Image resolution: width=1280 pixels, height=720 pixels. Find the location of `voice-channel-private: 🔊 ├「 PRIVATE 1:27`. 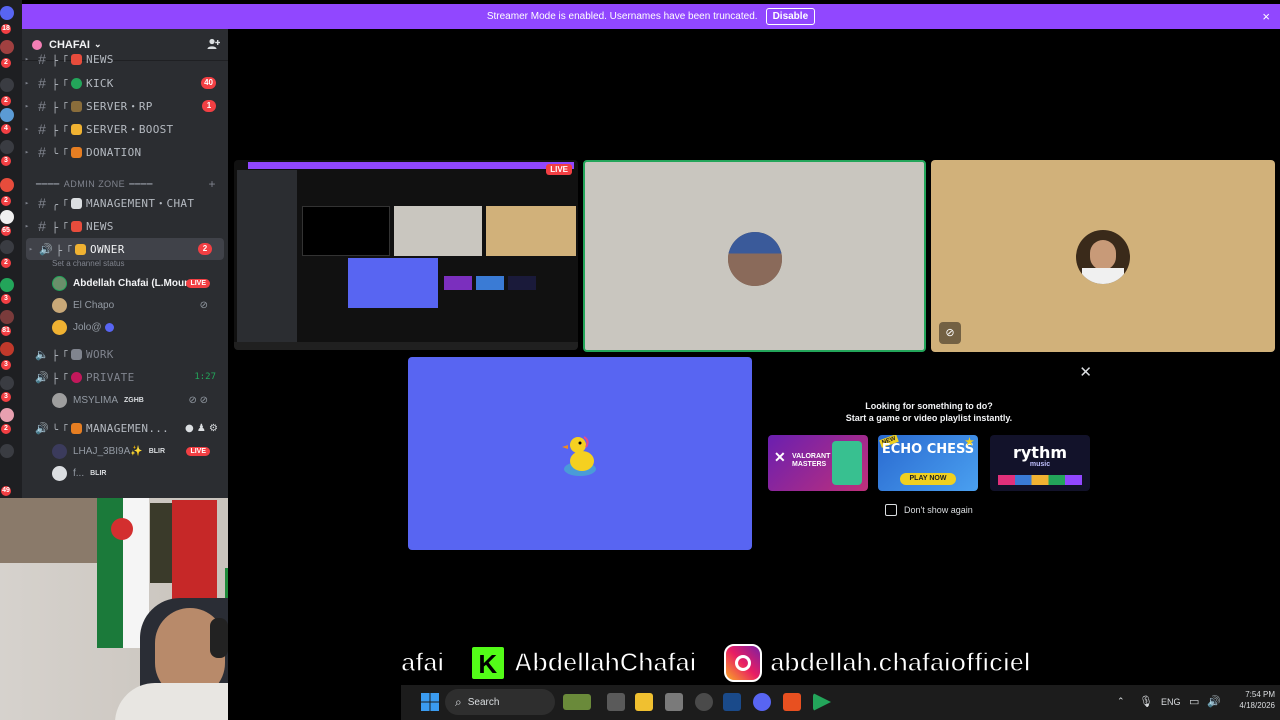

voice-channel-private: 🔊 ├「 PRIVATE 1:27 is located at coordinates (125, 377).